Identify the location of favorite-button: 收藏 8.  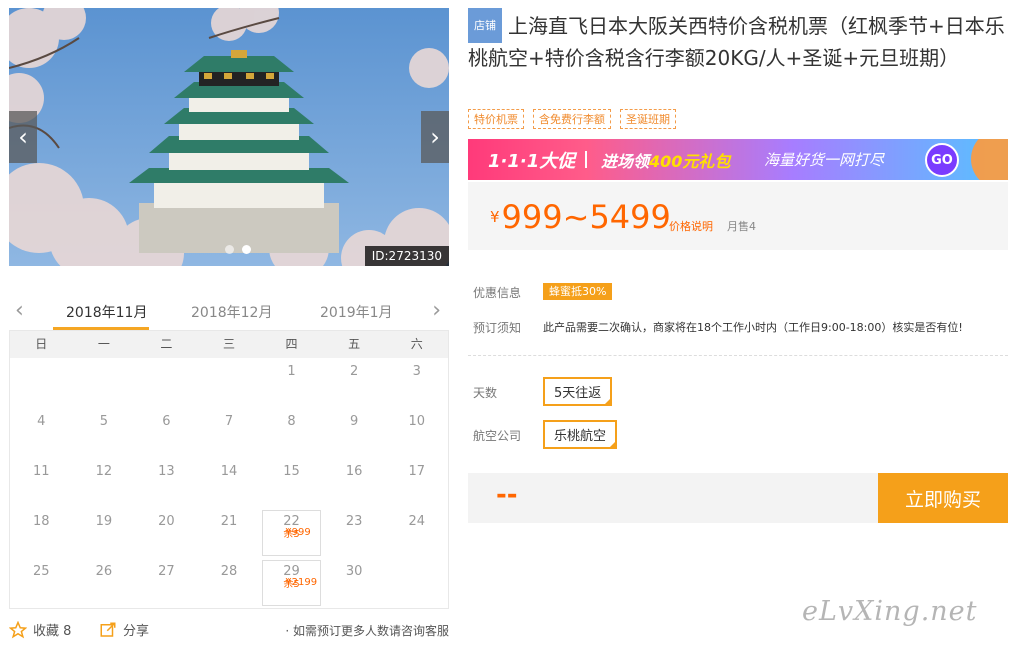
(40, 629).